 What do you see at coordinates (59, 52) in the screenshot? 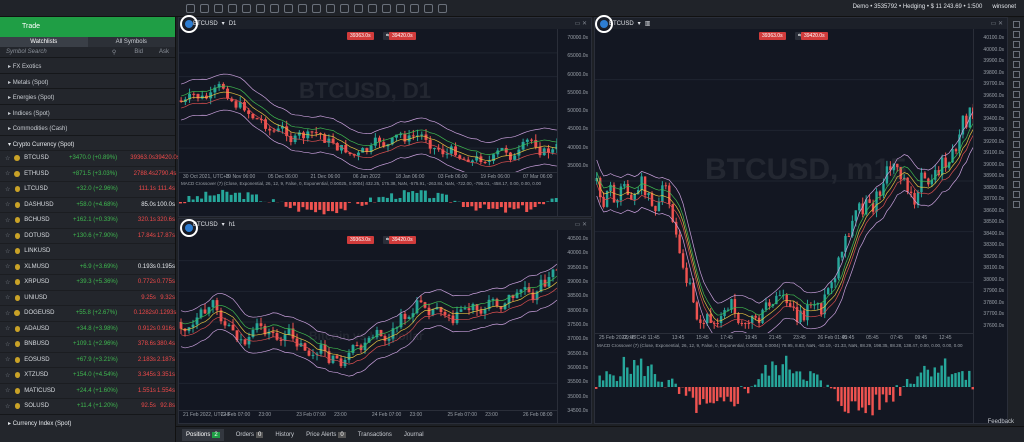
I see `search-input: Symbol Search` at bounding box center [59, 52].